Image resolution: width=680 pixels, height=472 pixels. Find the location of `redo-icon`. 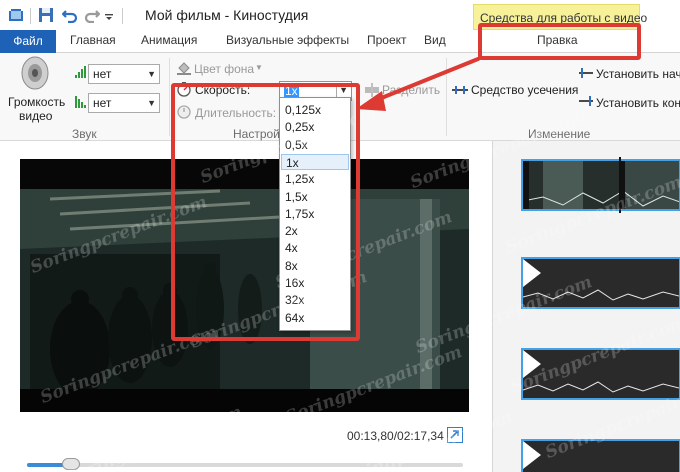

redo-icon is located at coordinates (92, 15).